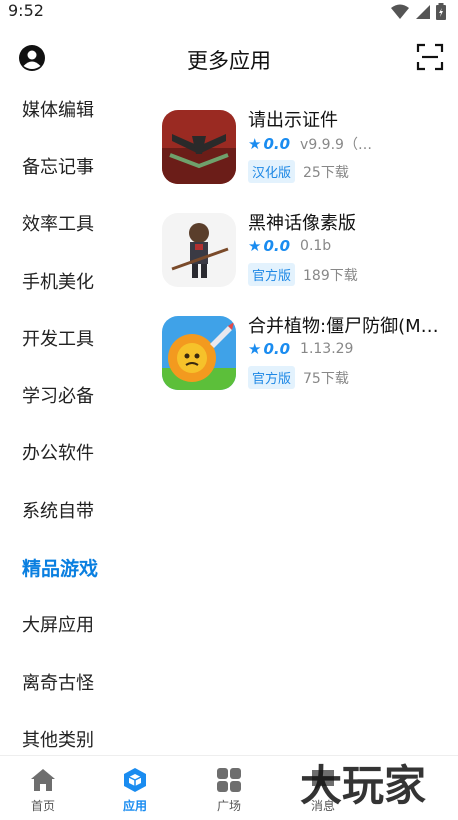  What do you see at coordinates (316, 246) in the screenshot?
I see `app-version: 0.1b` at bounding box center [316, 246].